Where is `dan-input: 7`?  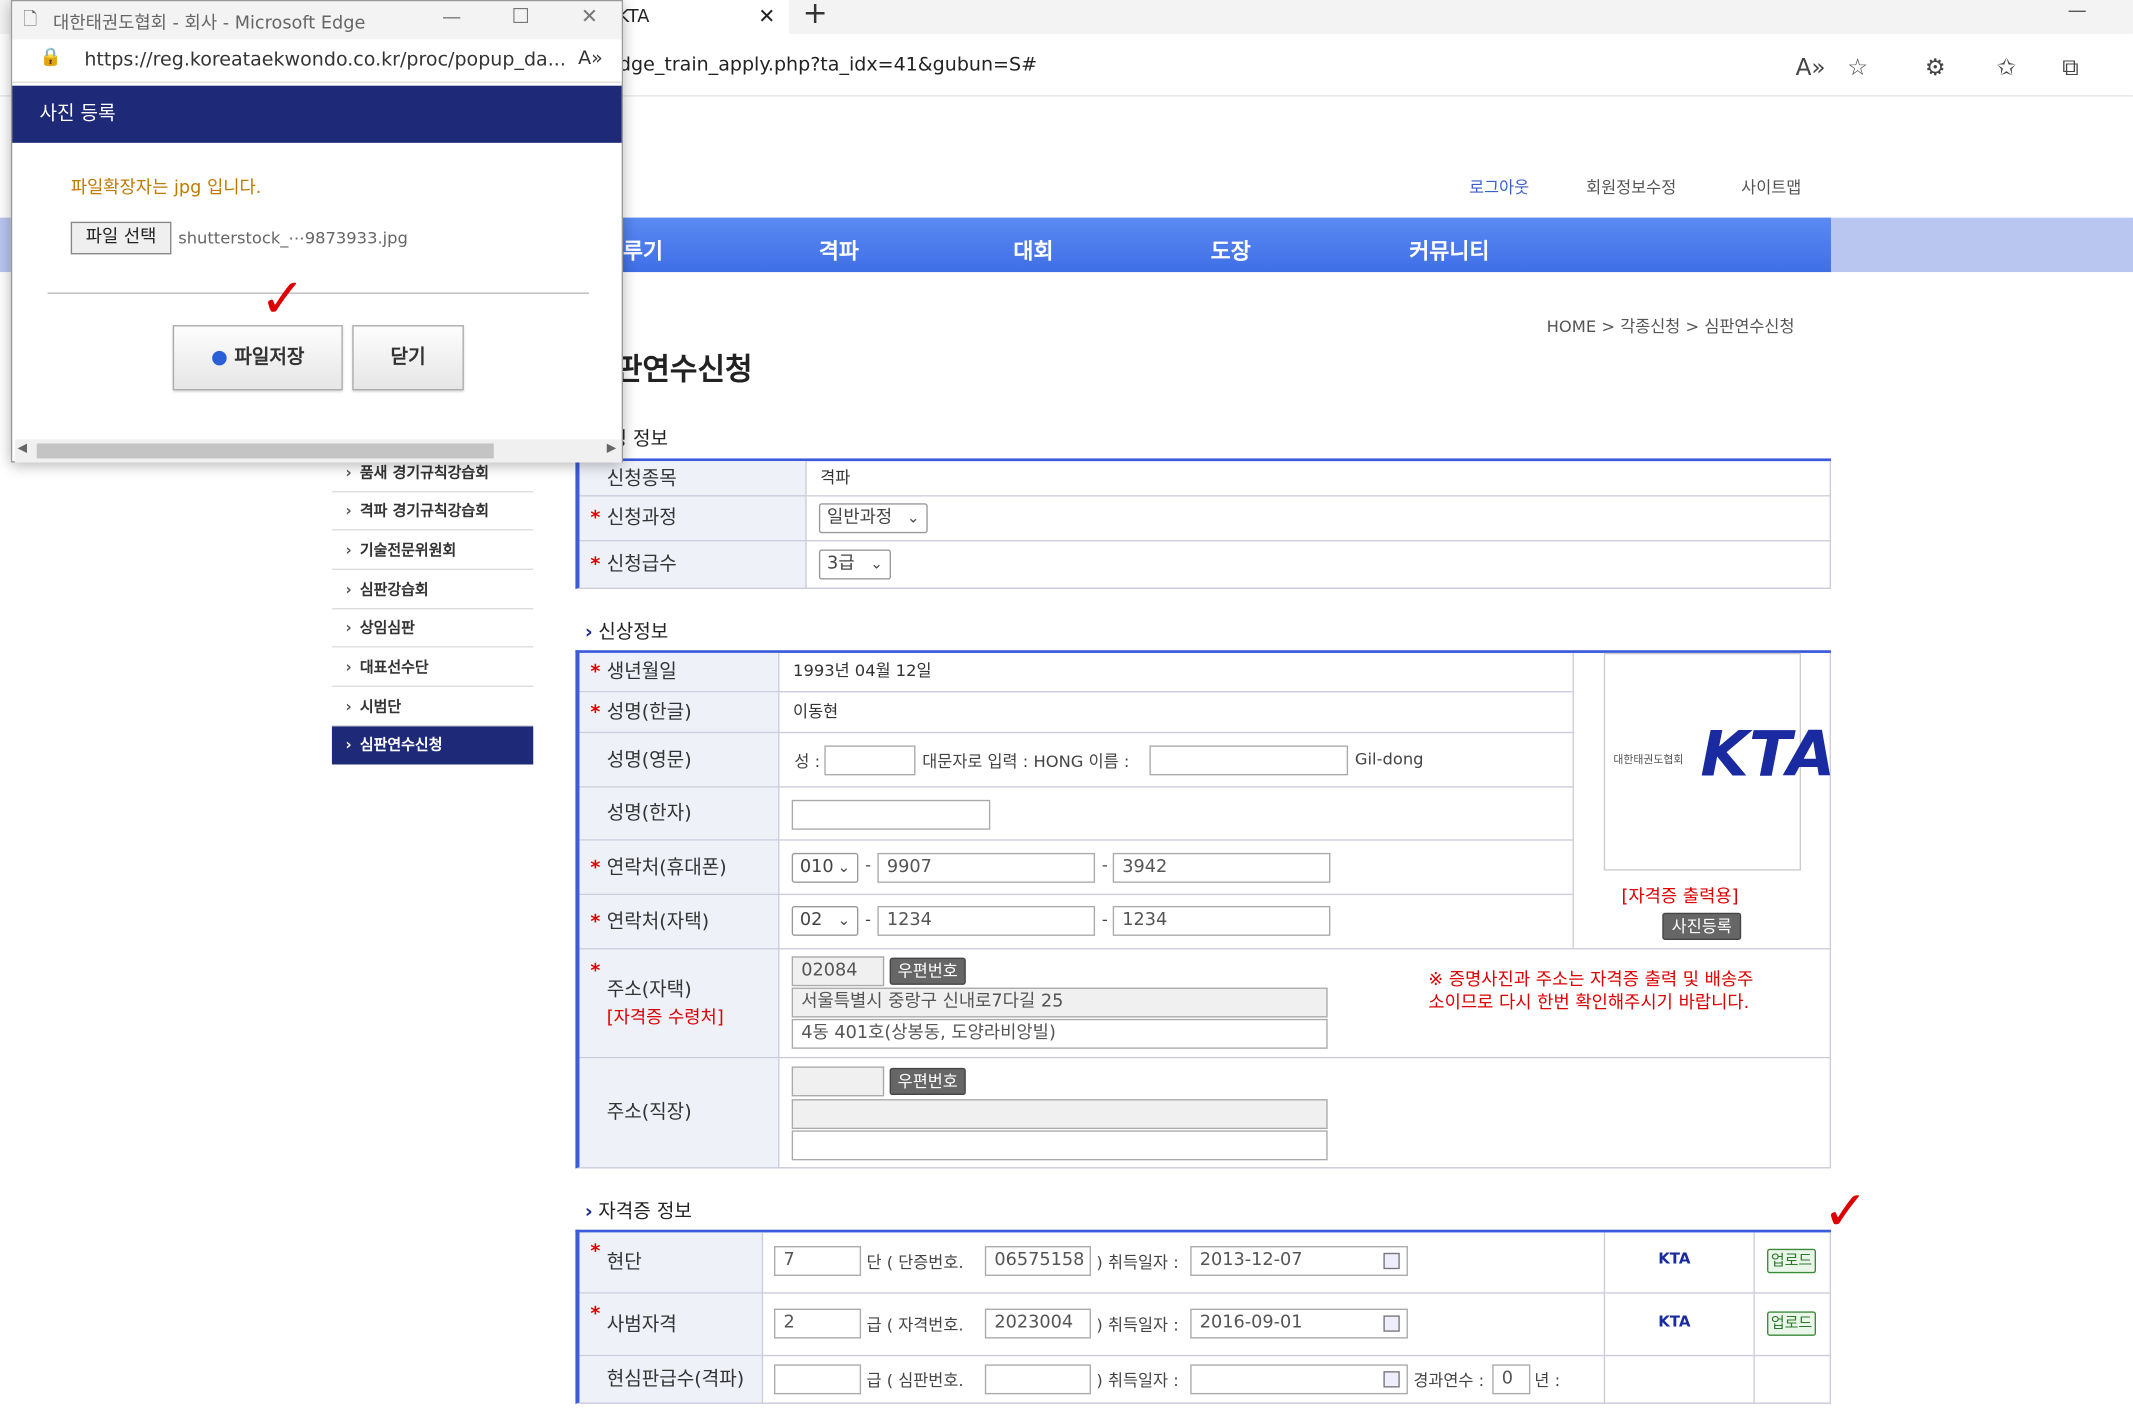
dan-input: 7 is located at coordinates (818, 1261).